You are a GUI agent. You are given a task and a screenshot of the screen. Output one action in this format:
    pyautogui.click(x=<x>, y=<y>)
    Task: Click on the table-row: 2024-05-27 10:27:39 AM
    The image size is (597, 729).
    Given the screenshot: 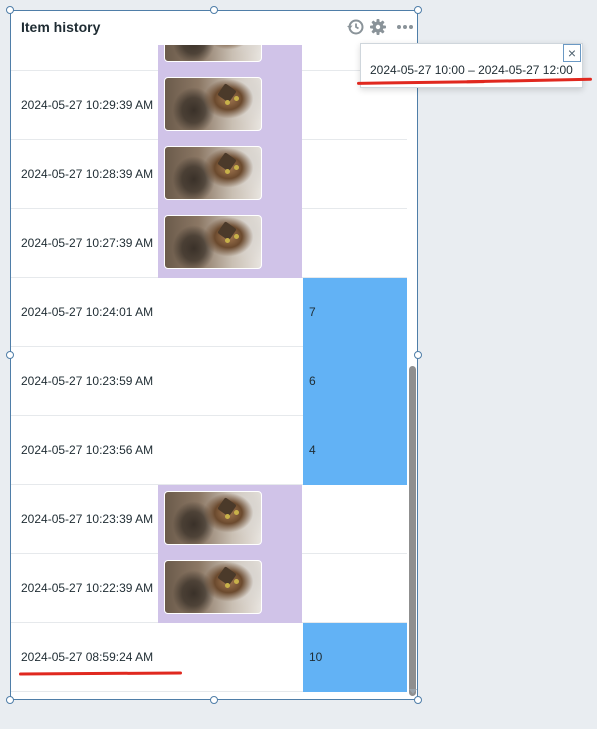 What is the action you would take?
    pyautogui.click(x=209, y=243)
    